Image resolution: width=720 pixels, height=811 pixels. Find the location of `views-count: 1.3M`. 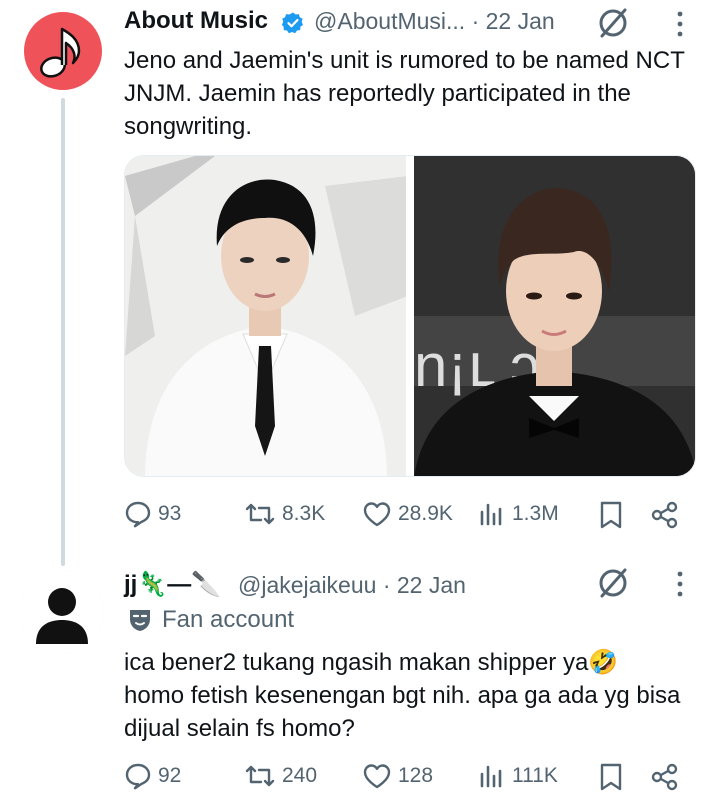

views-count: 1.3M is located at coordinates (535, 513).